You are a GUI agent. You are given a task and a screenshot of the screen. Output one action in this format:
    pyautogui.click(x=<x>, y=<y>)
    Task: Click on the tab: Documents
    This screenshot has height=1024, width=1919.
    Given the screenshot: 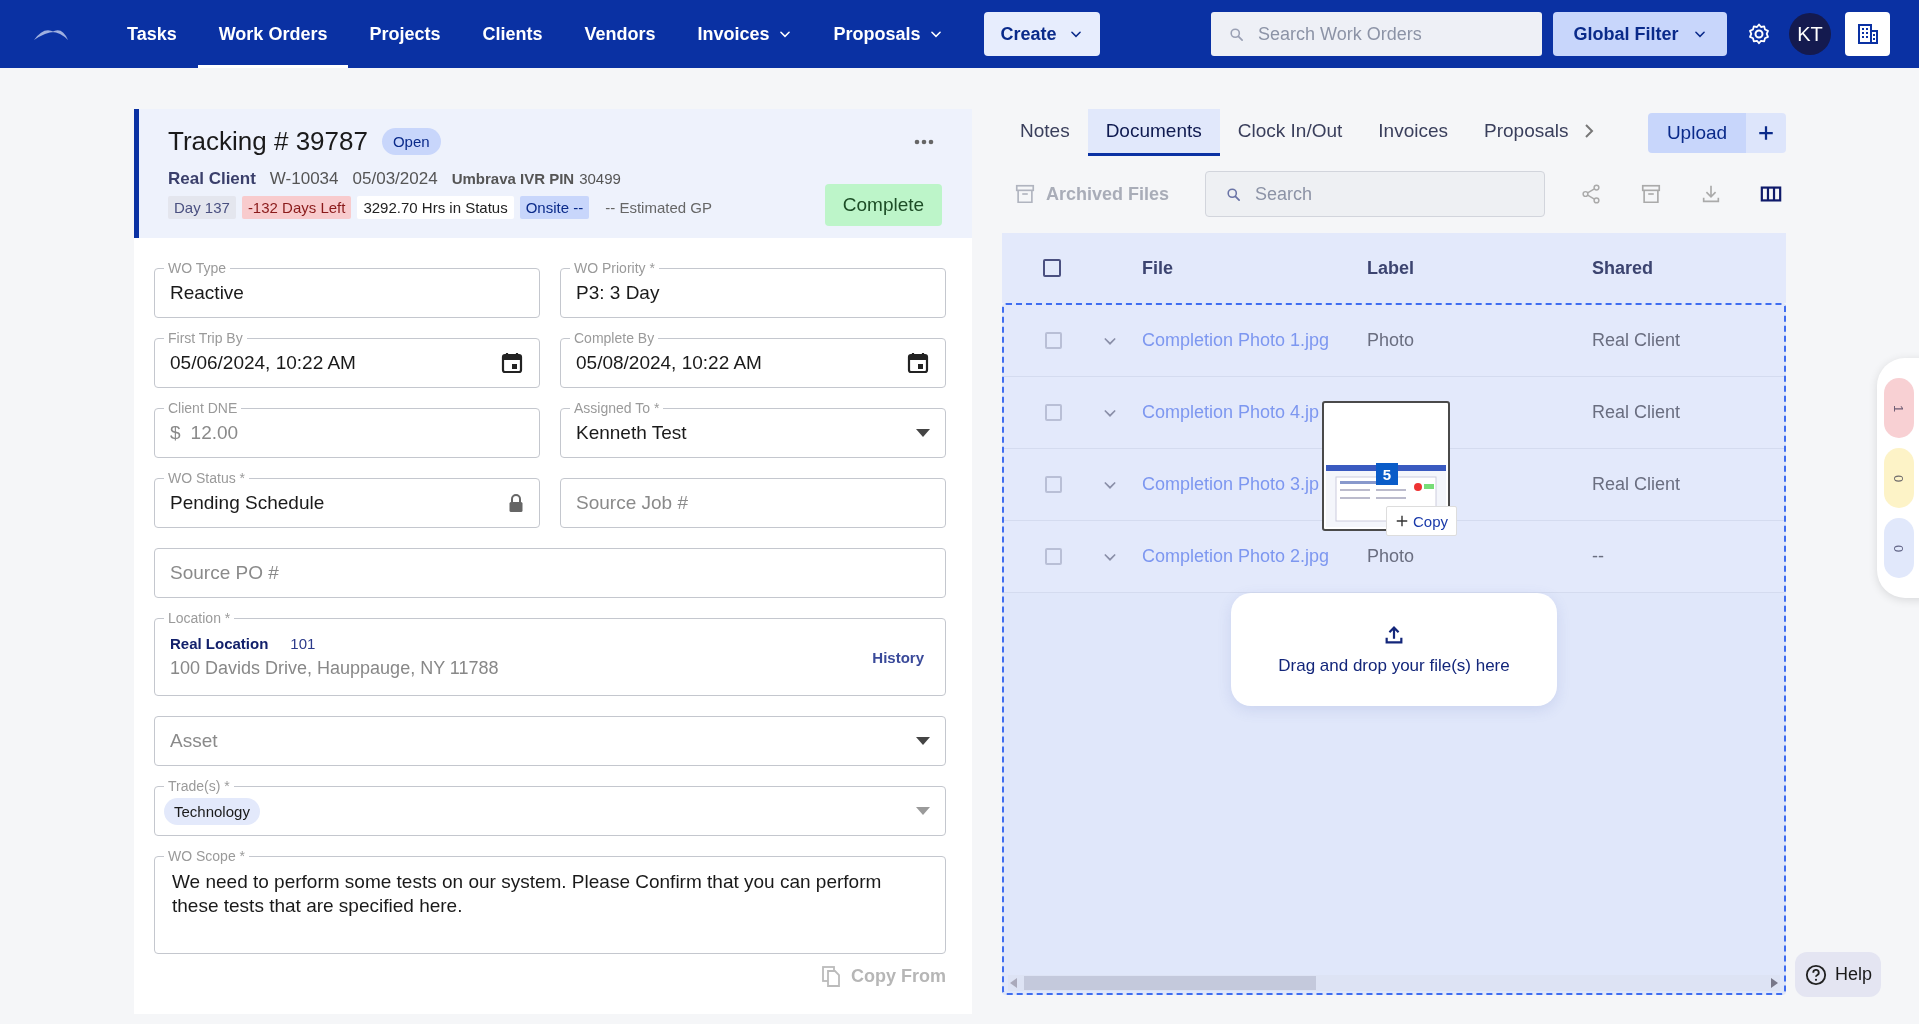 What is the action you would take?
    pyautogui.click(x=1153, y=132)
    